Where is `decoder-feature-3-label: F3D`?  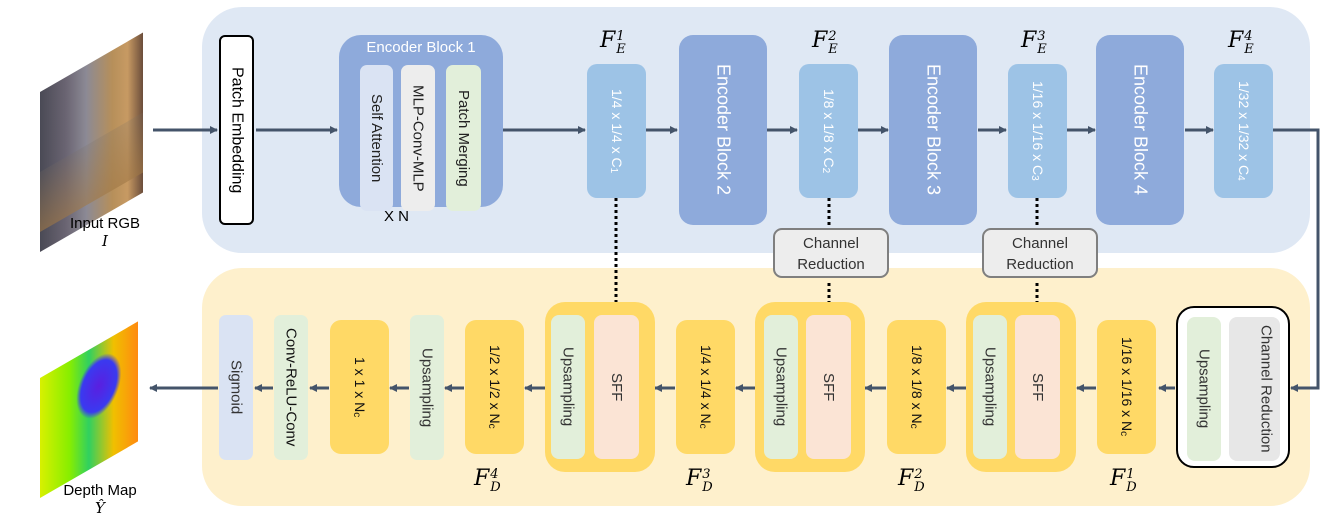
decoder-feature-3-label: F3D is located at coordinates (699, 480).